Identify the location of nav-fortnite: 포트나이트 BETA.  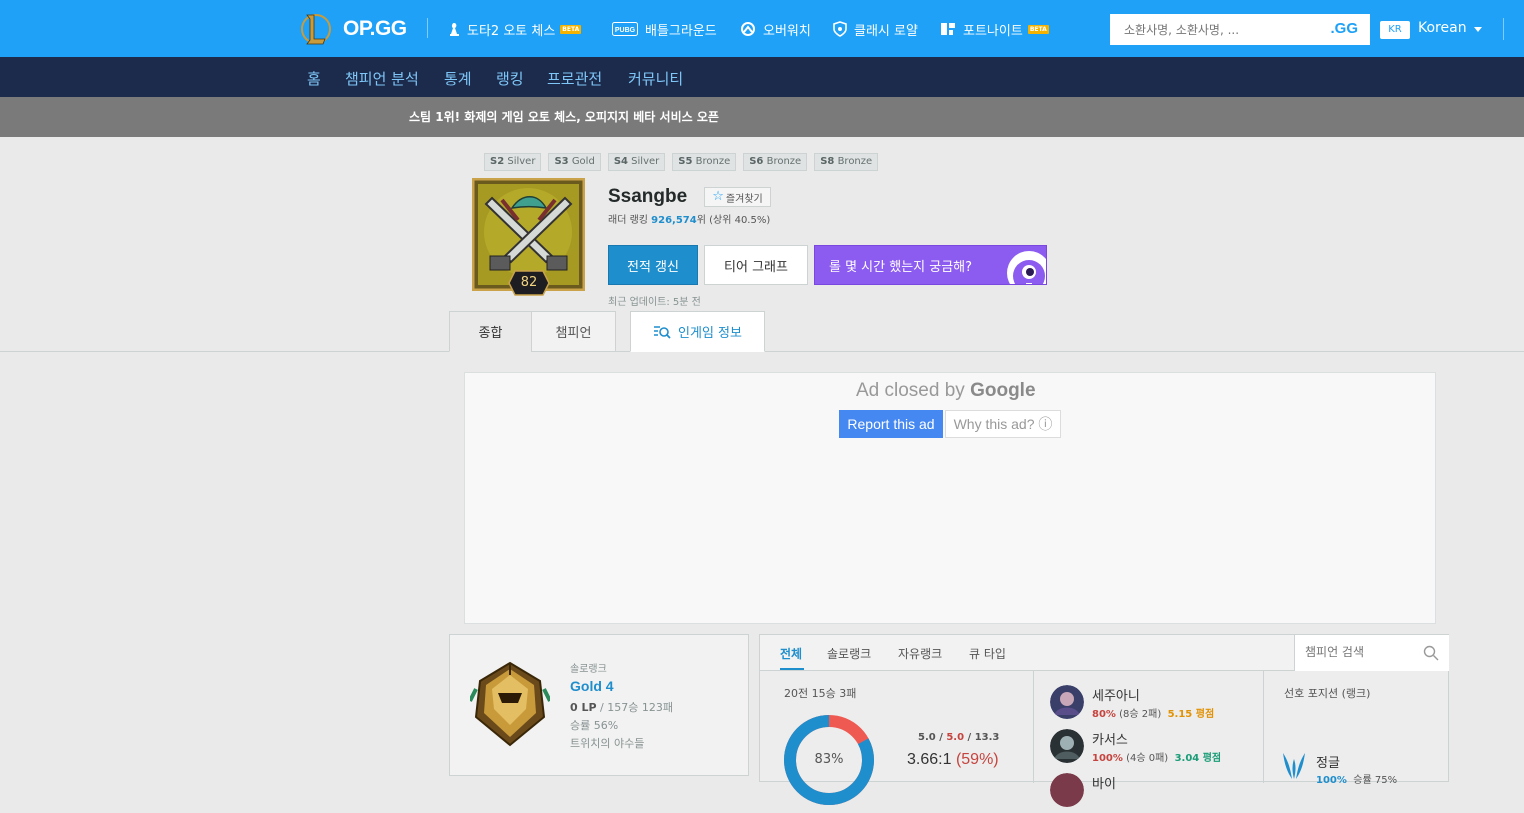
(994, 29).